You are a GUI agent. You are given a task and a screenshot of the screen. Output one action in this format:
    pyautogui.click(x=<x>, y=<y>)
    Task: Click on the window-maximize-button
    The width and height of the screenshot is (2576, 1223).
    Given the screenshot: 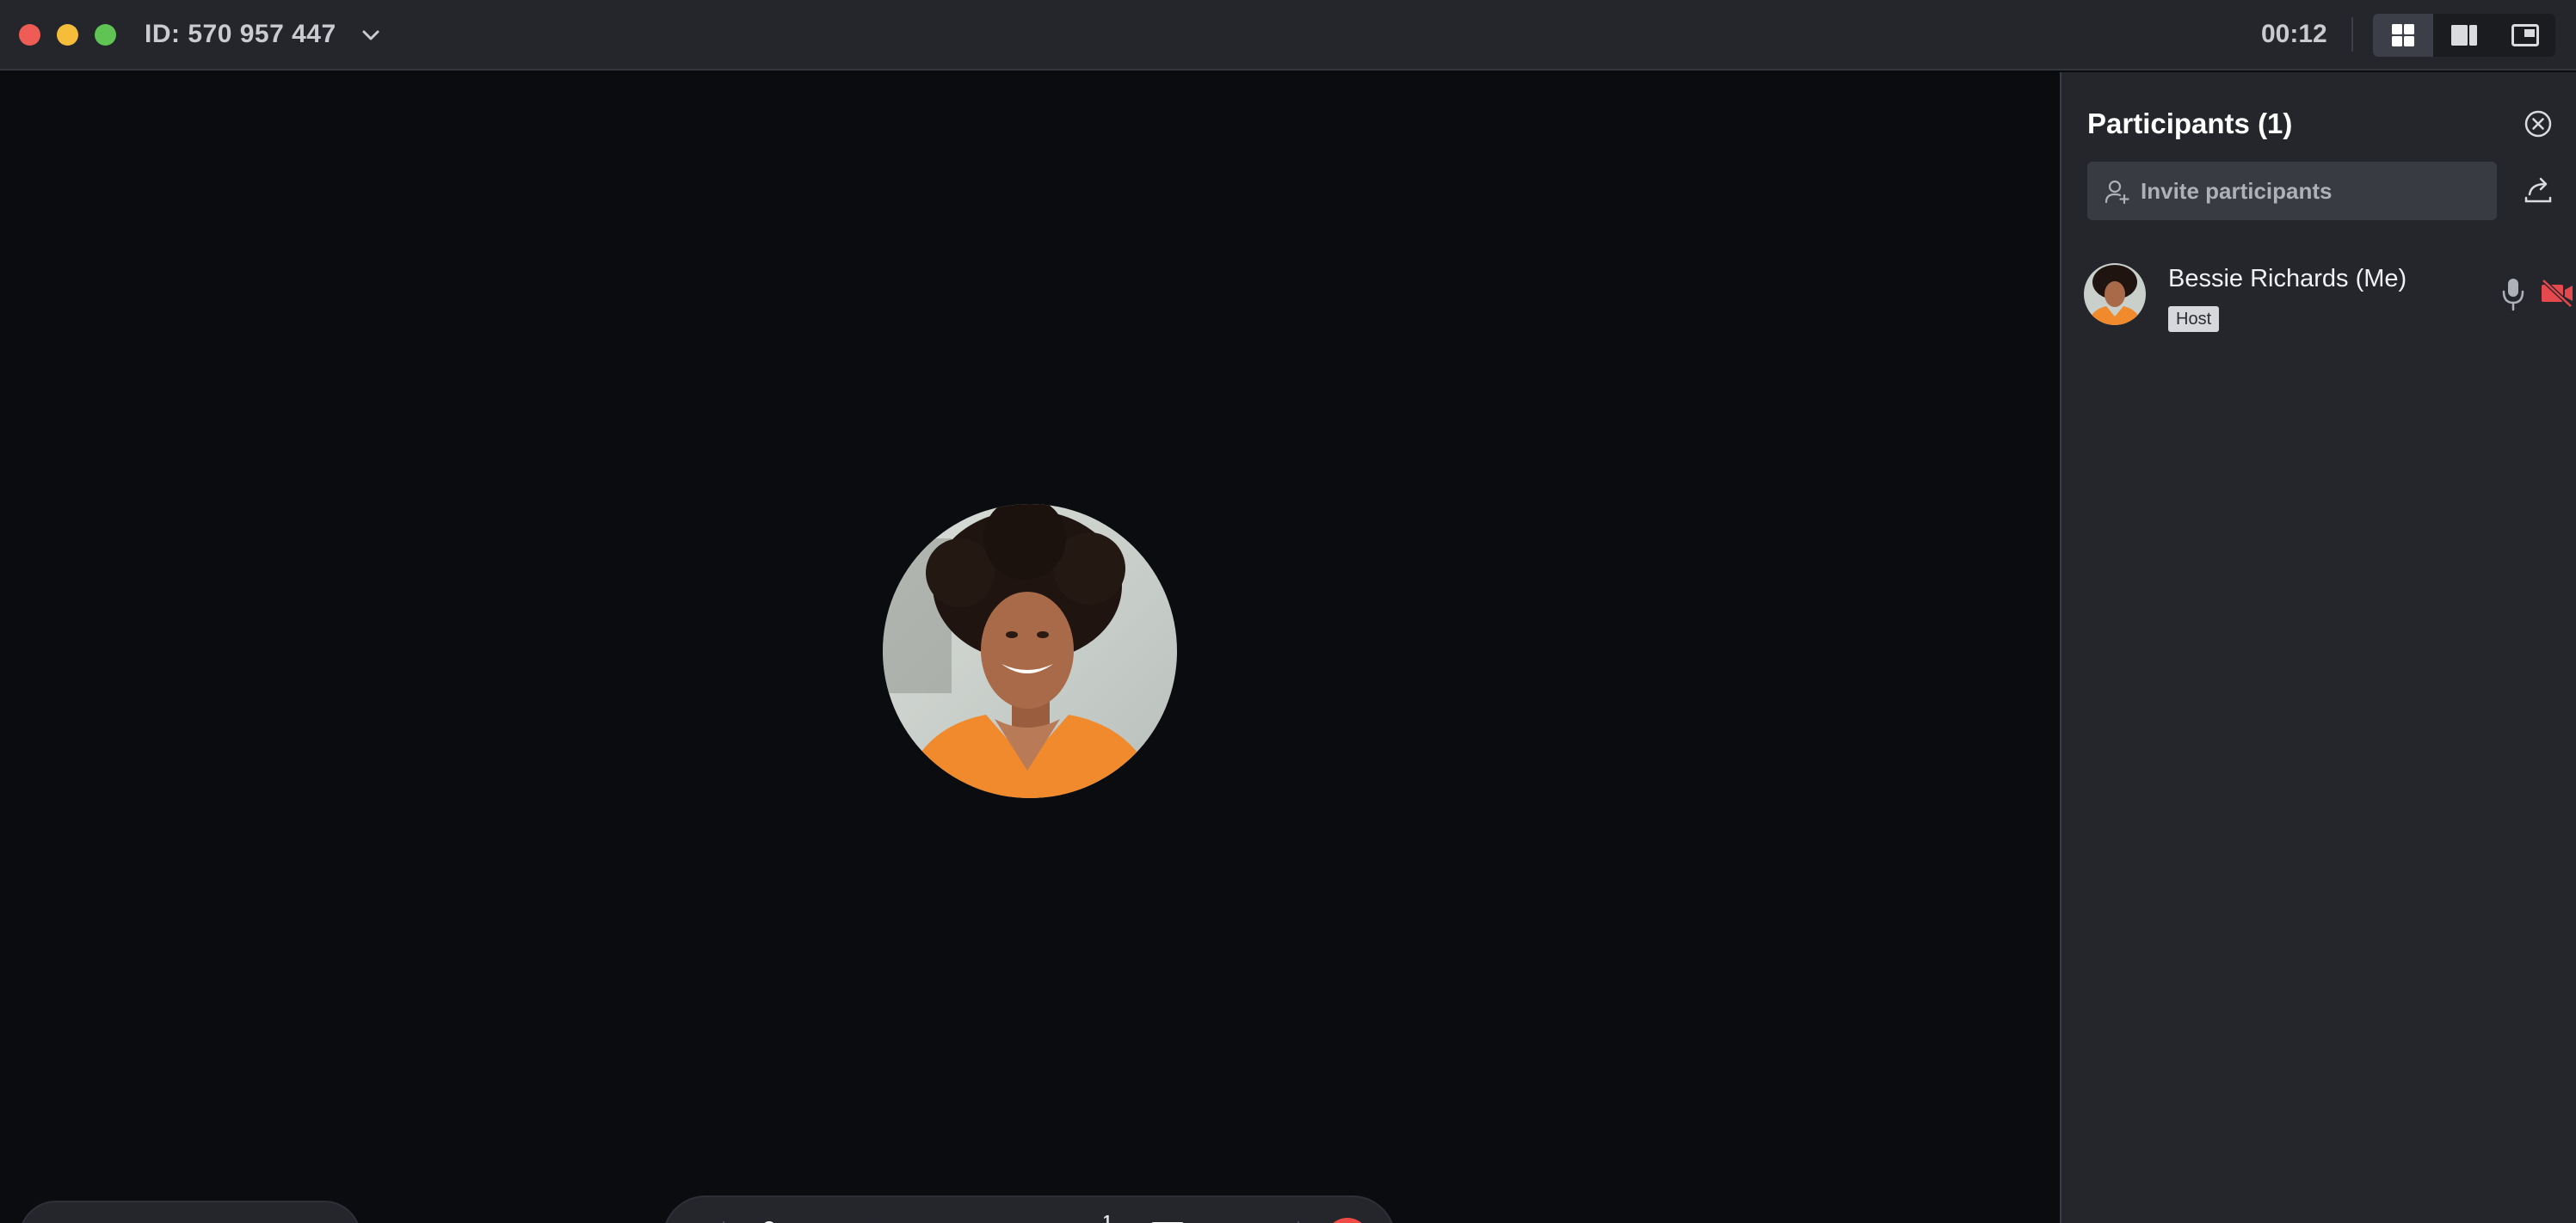 What is the action you would take?
    pyautogui.click(x=106, y=35)
    